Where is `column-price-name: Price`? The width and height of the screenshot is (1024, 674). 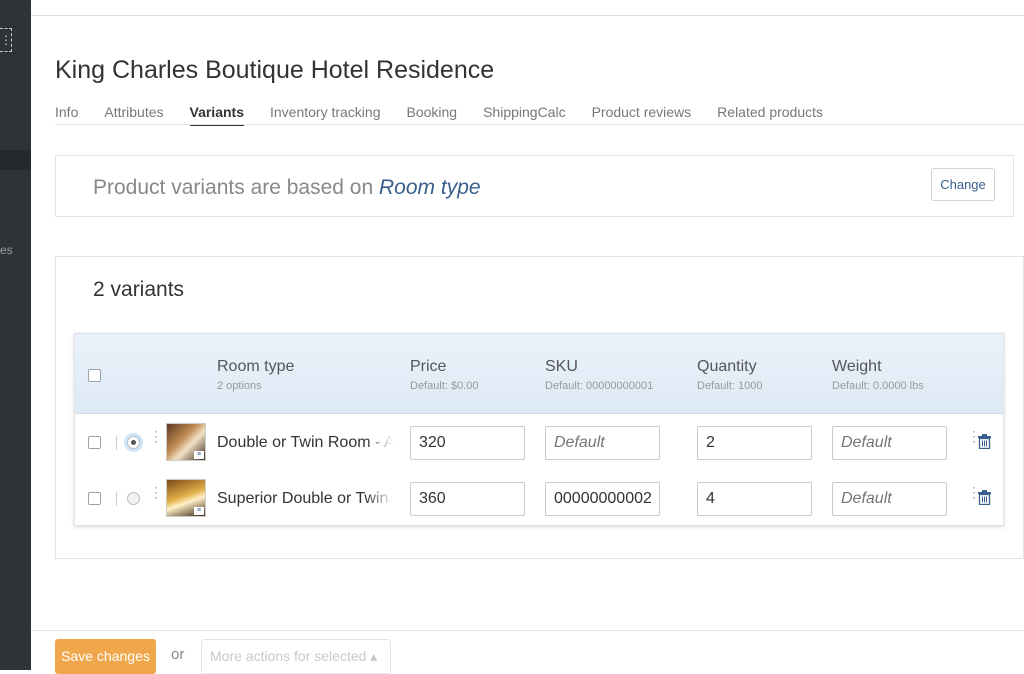 column-price-name: Price is located at coordinates (428, 366).